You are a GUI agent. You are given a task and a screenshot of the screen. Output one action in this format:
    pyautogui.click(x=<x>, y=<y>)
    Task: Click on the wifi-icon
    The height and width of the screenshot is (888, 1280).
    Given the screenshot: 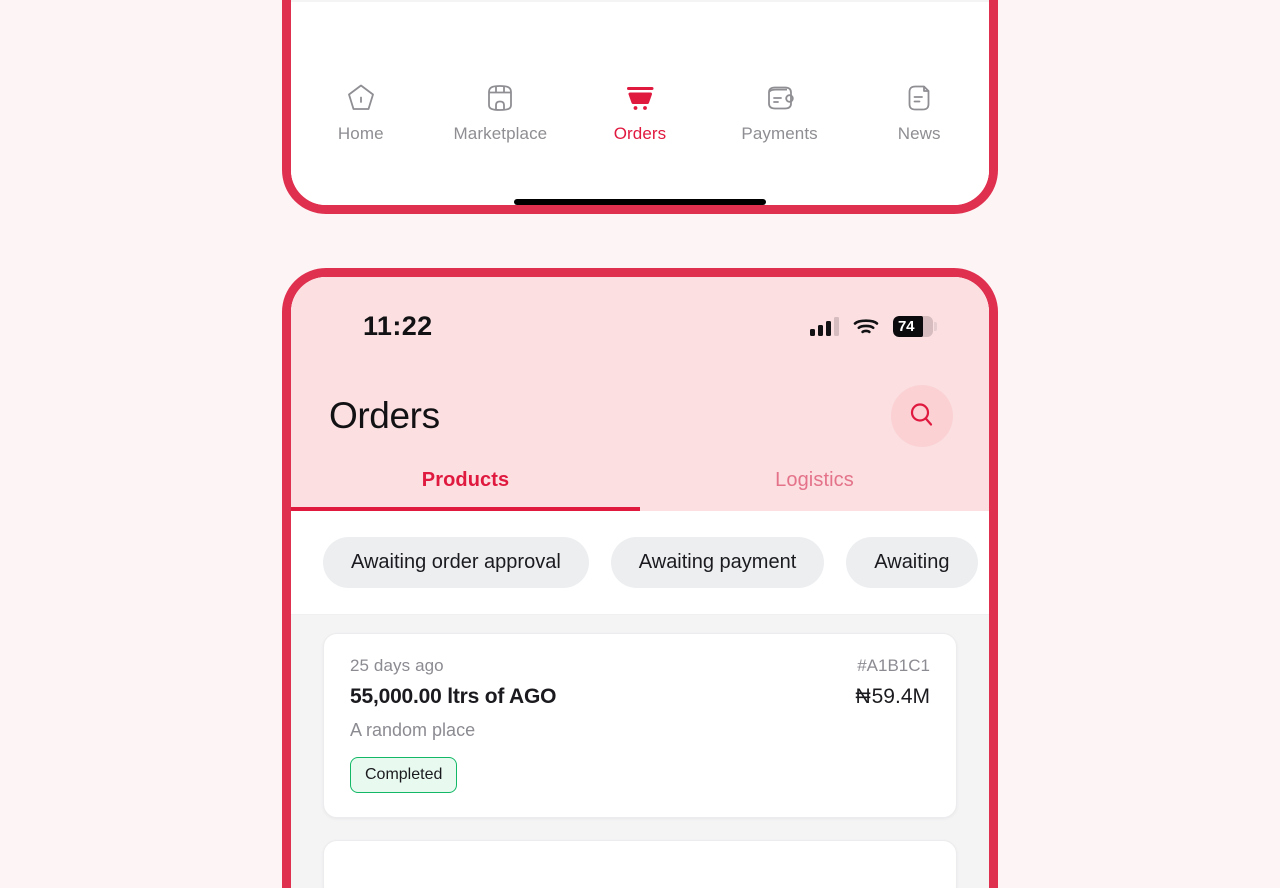 What is the action you would take?
    pyautogui.click(x=866, y=326)
    